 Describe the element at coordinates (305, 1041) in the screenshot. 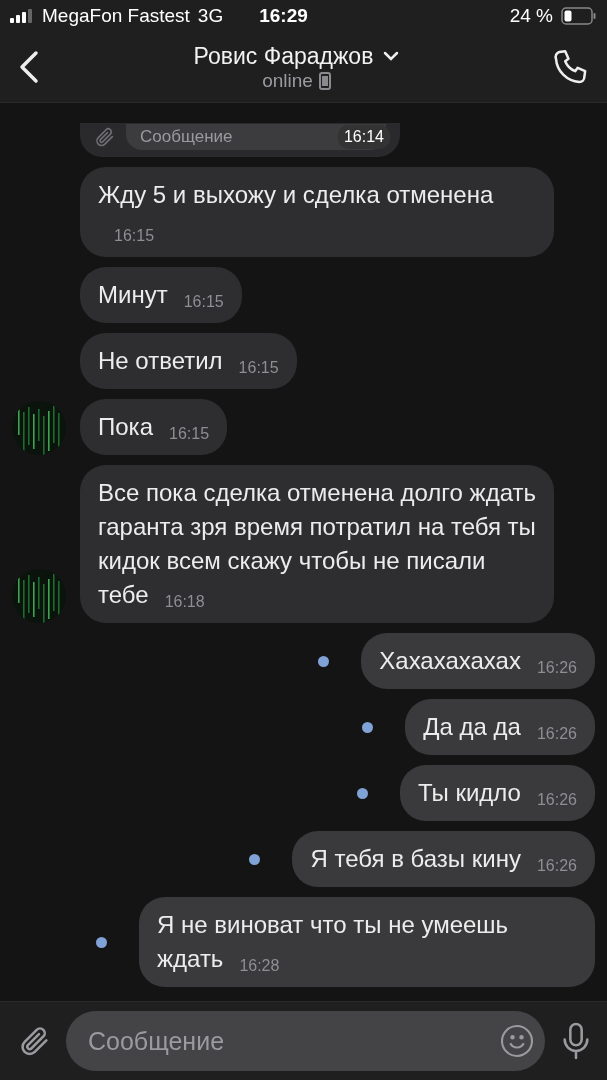

I see `message-field: Сообщение` at that location.